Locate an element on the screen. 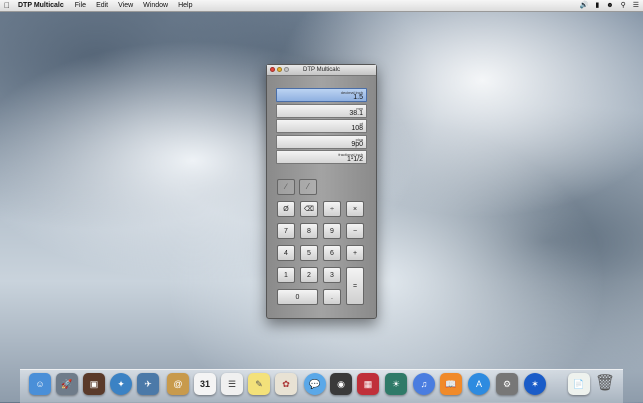 This screenshot has height=403, width=643. reminders-icon: ☰ is located at coordinates (232, 384).